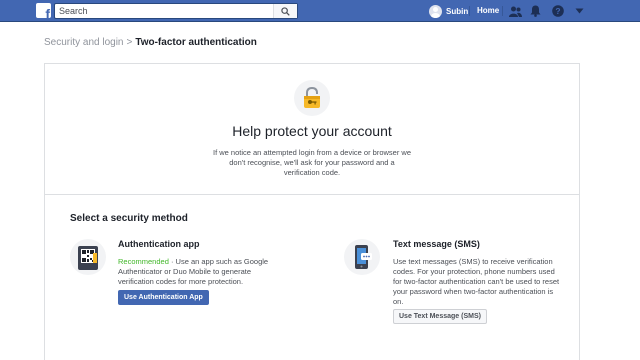  What do you see at coordinates (129, 218) in the screenshot?
I see `section-title: Select a security method` at bounding box center [129, 218].